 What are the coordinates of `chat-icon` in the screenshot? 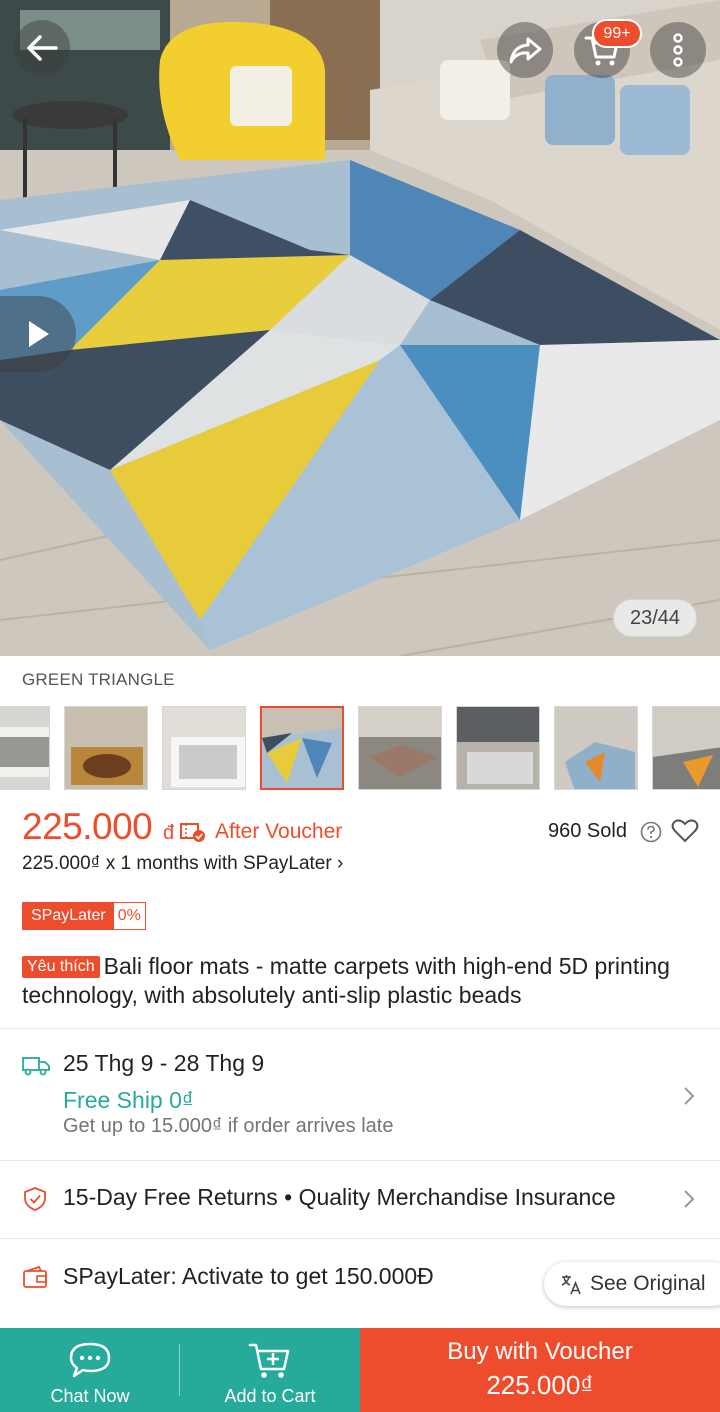 It's located at (90, 1360).